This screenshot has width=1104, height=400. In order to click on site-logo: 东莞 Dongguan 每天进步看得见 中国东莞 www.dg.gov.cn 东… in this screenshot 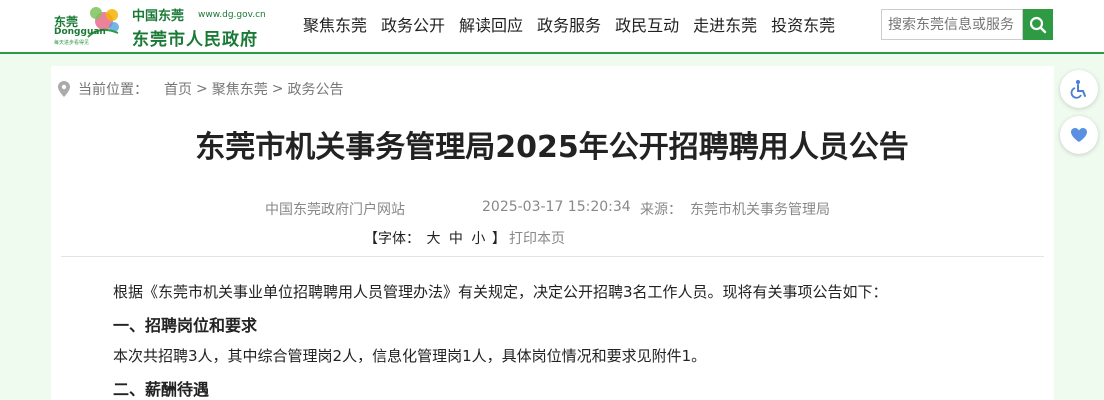, I will do `click(160, 26)`.